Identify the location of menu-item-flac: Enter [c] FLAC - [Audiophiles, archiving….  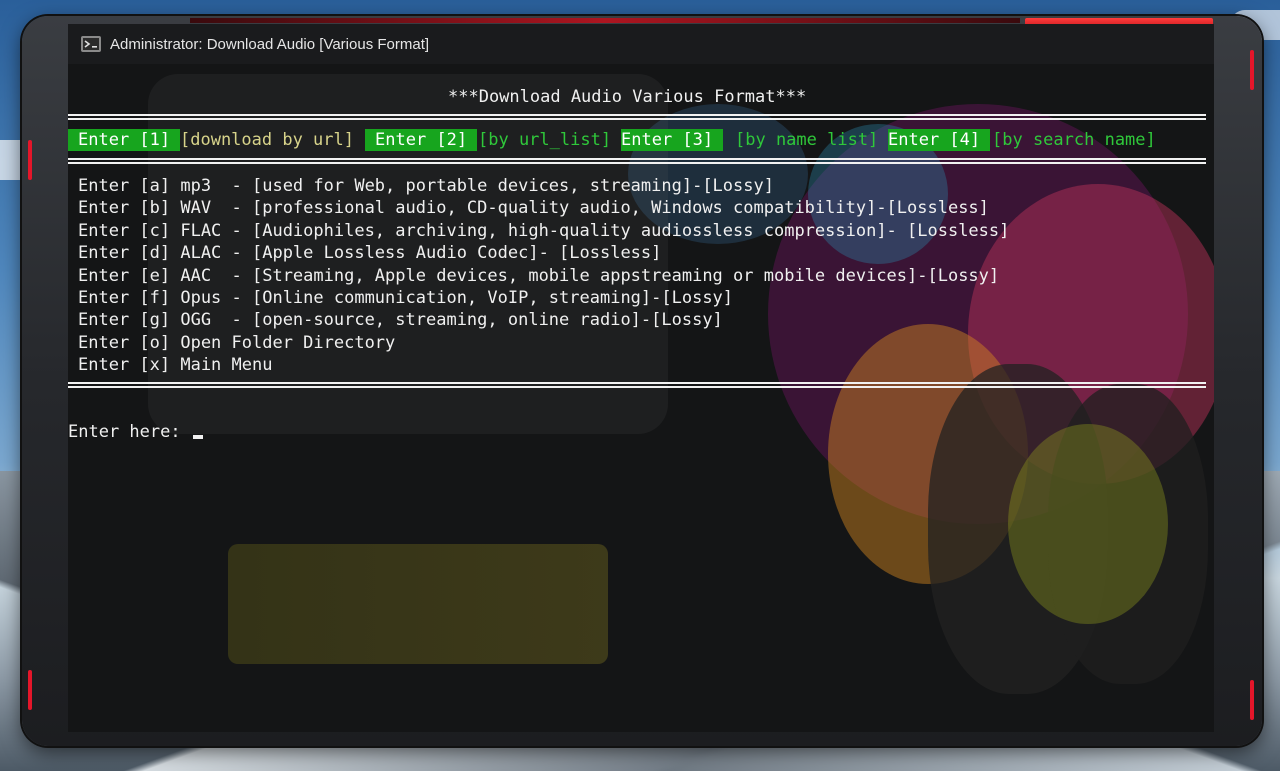
(544, 230).